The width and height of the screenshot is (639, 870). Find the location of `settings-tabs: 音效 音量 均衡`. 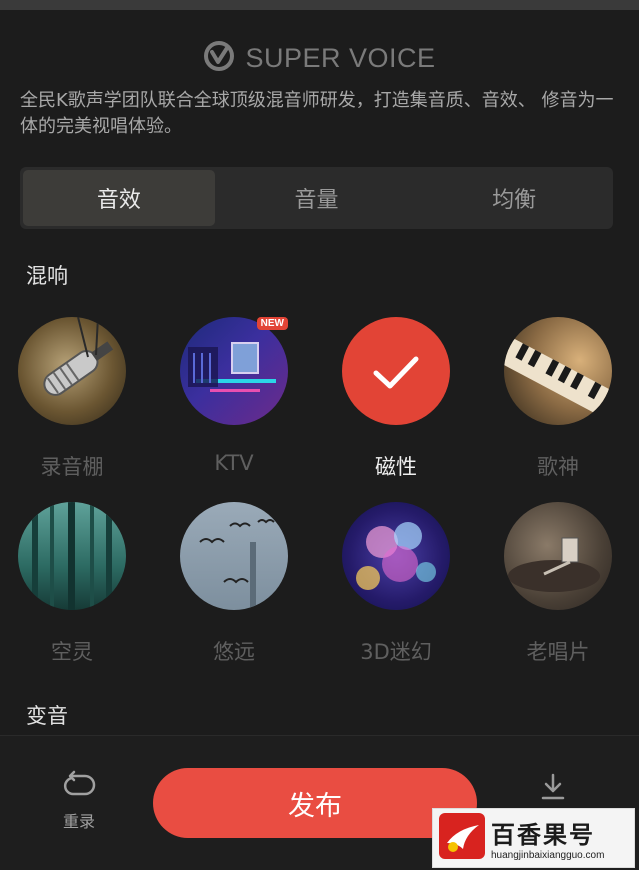

settings-tabs: 音效 音量 均衡 is located at coordinates (316, 198).